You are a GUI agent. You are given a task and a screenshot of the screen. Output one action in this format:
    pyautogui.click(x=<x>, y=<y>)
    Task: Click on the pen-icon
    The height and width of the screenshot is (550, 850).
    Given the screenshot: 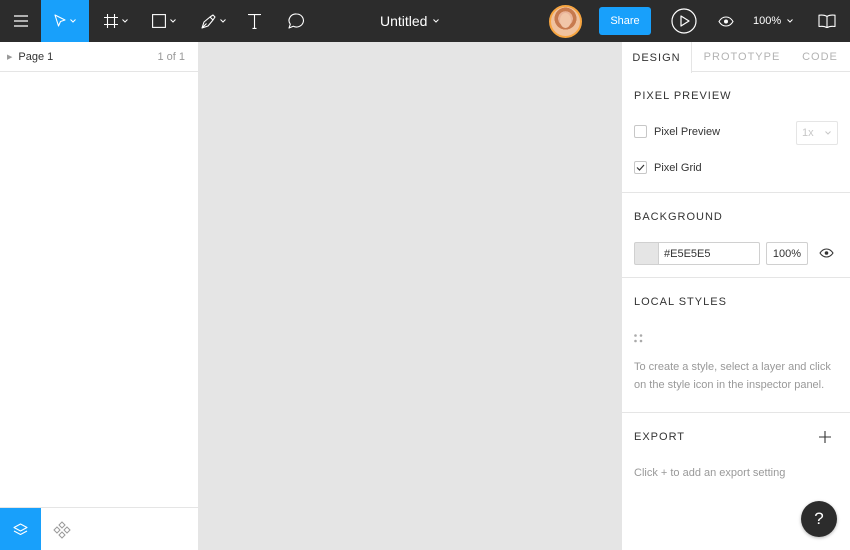 What is the action you would take?
    pyautogui.click(x=208, y=21)
    